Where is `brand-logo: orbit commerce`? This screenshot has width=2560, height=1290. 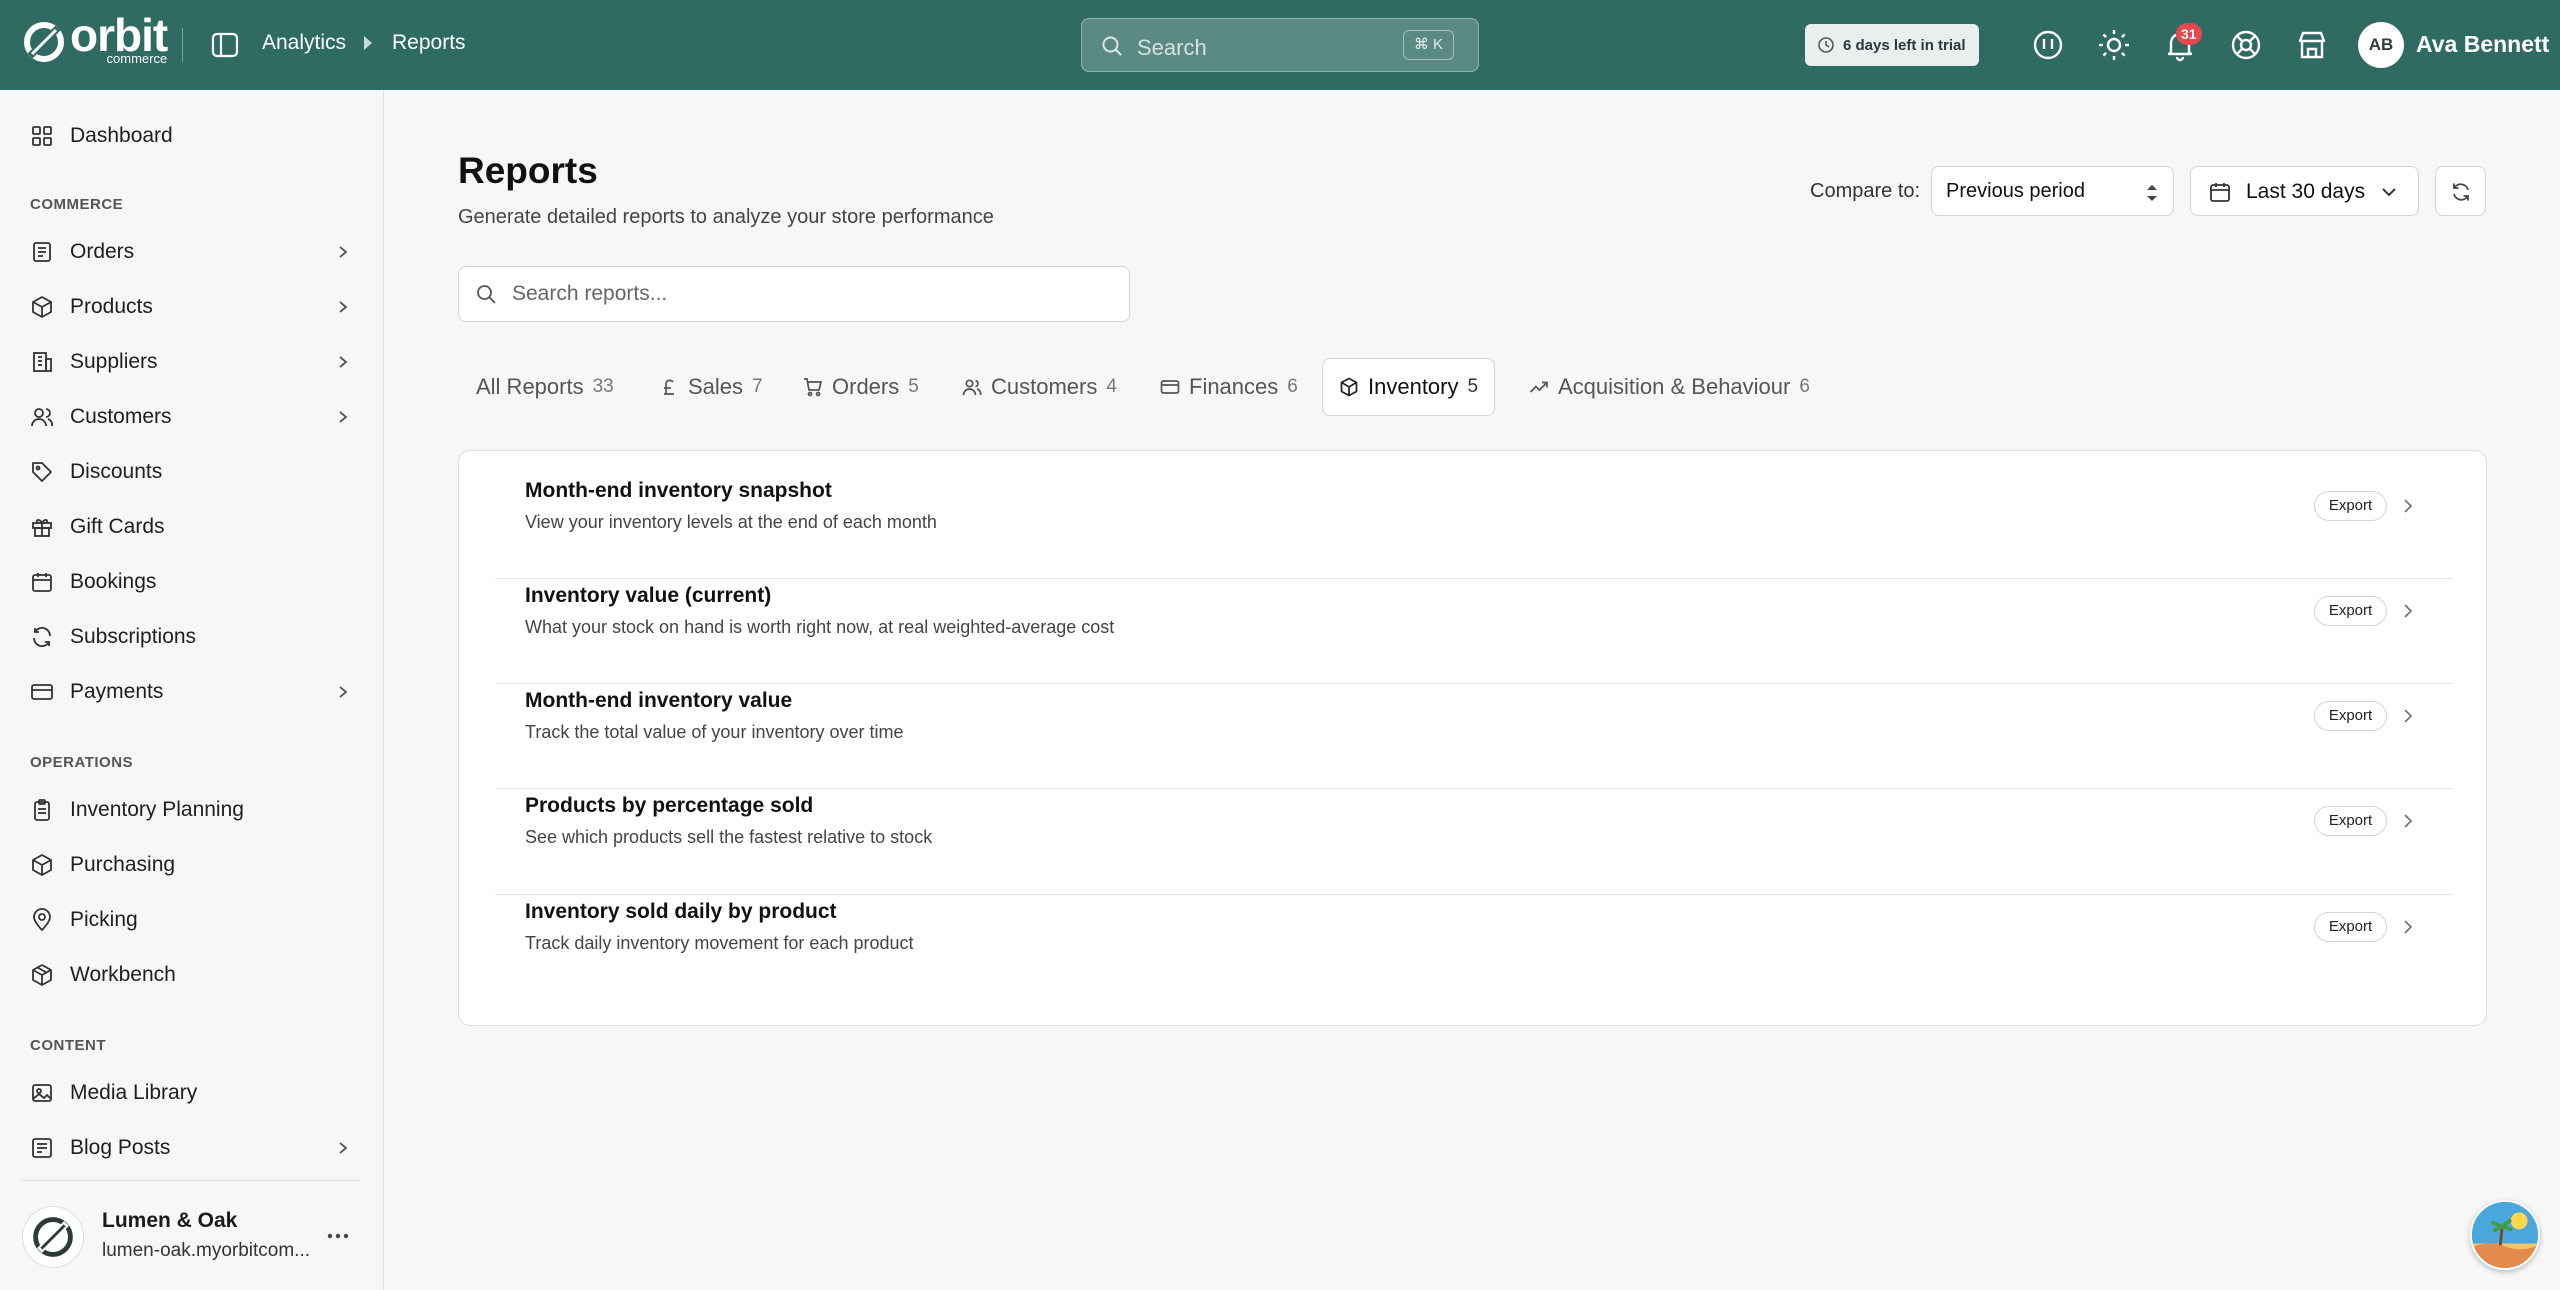
brand-logo: orbit commerce is located at coordinates (95, 38).